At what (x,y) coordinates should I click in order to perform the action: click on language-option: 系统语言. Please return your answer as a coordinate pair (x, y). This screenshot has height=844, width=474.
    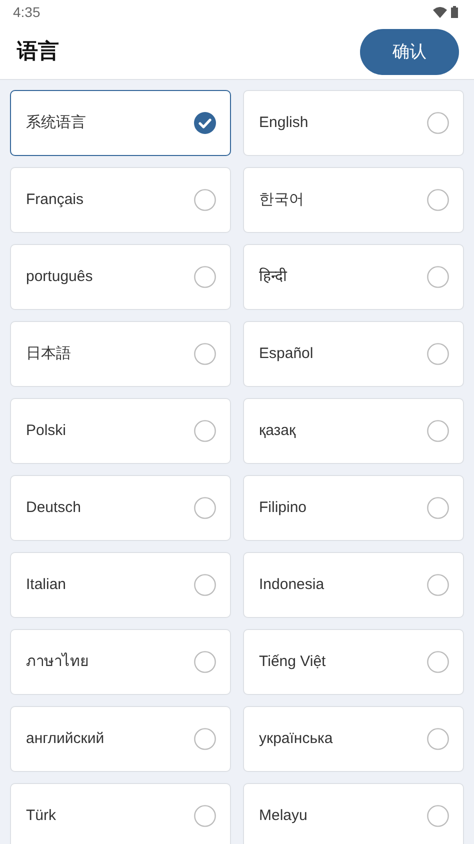
    Looking at the image, I should click on (120, 123).